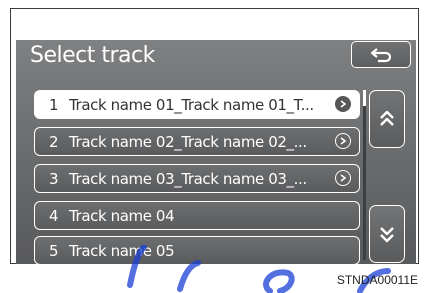 This screenshot has height=293, width=428. I want to click on double-chevron-up-icon, so click(387, 118).